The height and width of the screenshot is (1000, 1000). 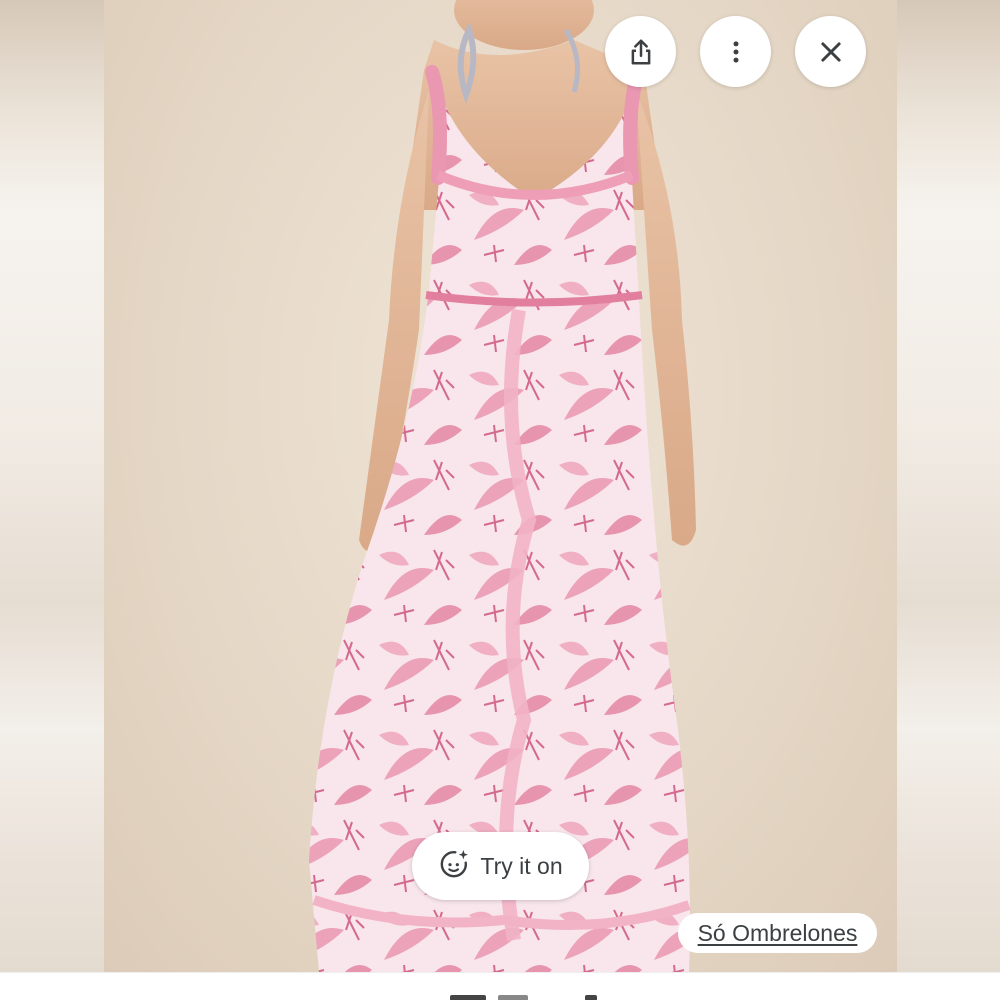 I want to click on share-icon, so click(x=641, y=52).